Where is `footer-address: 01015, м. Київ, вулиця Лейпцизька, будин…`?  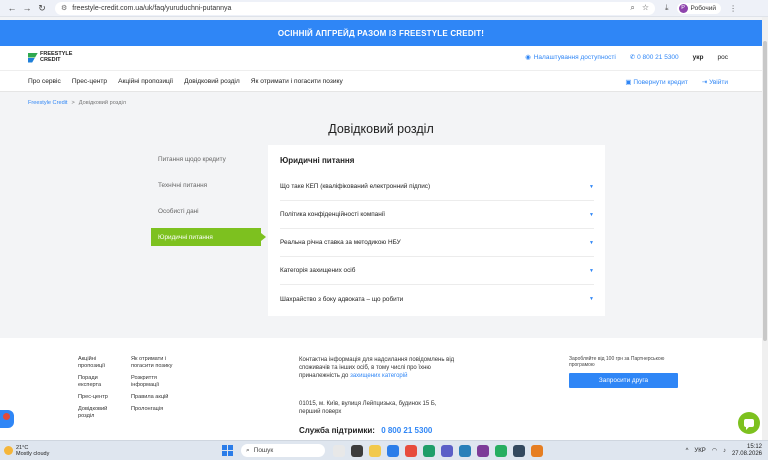
footer-address: 01015, м. Київ, вулиця Лейпцизька, будин… is located at coordinates (368, 408).